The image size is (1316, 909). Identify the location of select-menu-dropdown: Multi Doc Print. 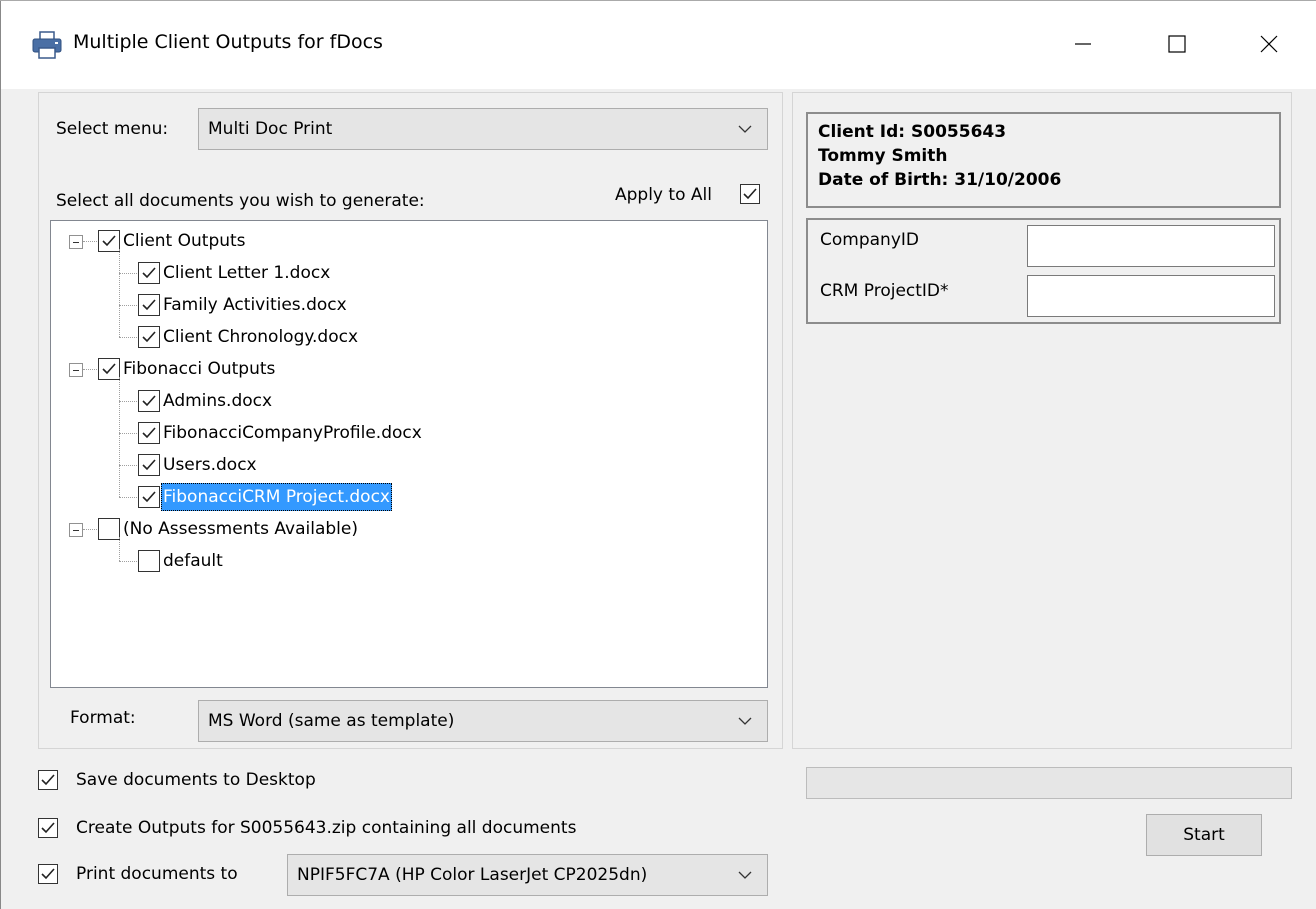
(483, 129).